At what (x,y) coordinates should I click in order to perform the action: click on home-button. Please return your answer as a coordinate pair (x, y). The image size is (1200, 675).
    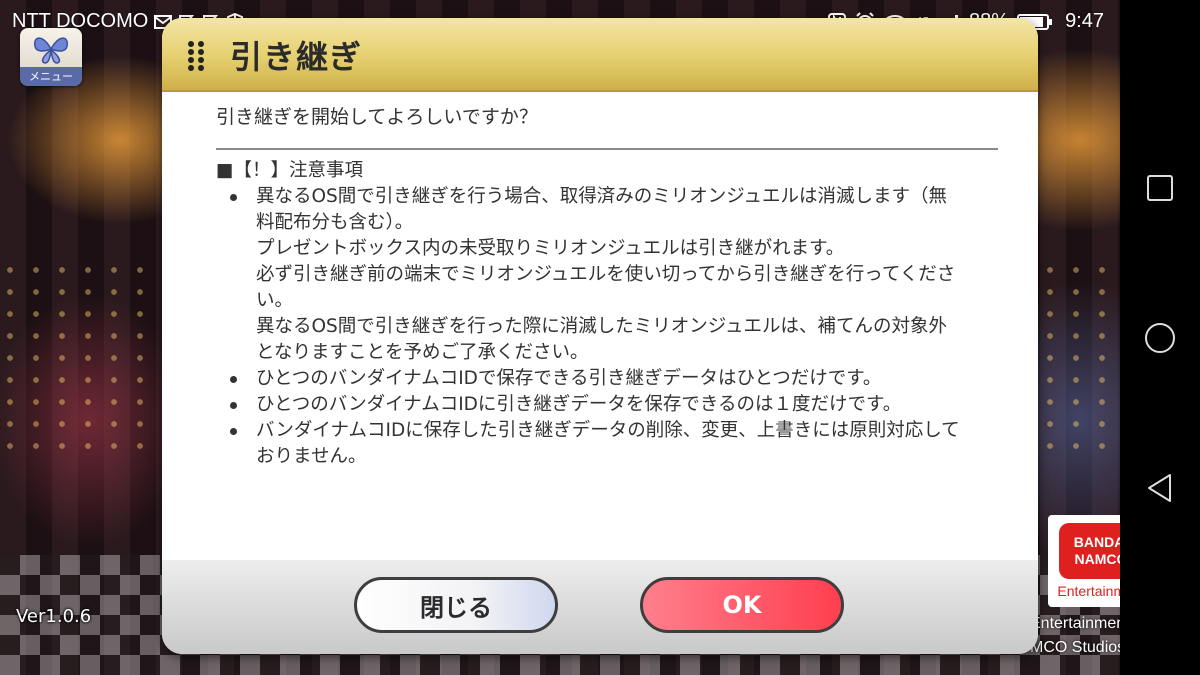
    Looking at the image, I should click on (1160, 338).